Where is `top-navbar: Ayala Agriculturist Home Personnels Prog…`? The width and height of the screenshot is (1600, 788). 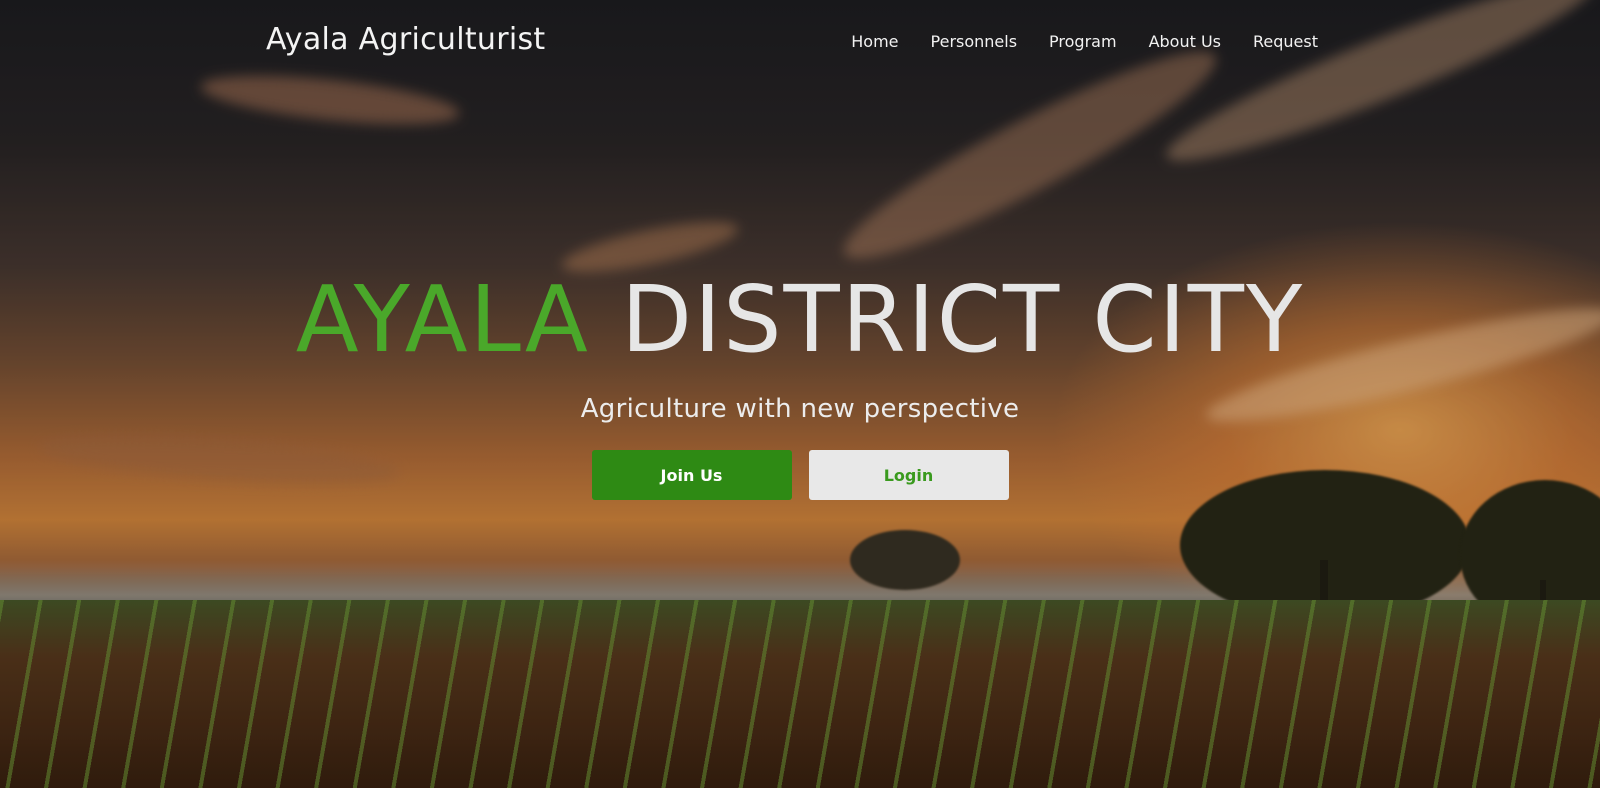
top-navbar: Ayala Agriculturist Home Personnels Prog… is located at coordinates (800, 43).